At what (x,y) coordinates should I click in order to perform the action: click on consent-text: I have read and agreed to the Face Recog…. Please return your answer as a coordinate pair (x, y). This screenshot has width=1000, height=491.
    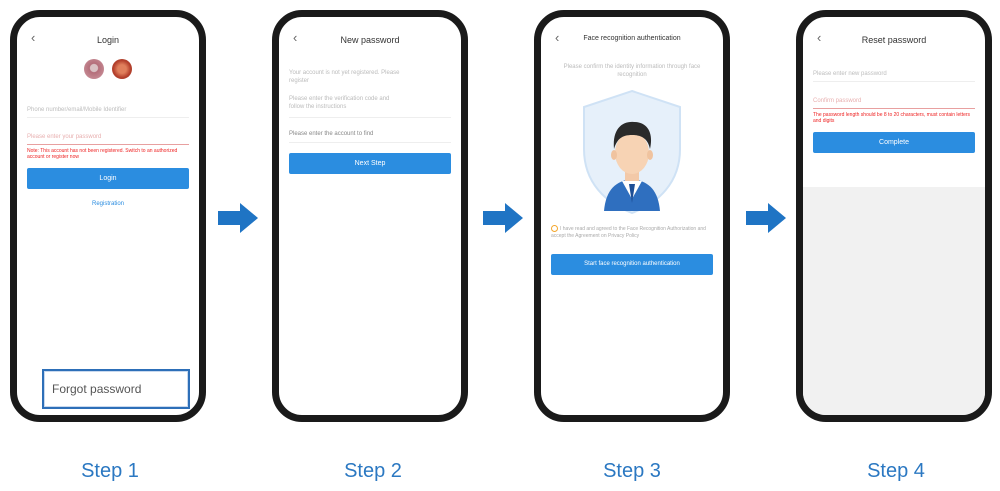
    Looking at the image, I should click on (632, 232).